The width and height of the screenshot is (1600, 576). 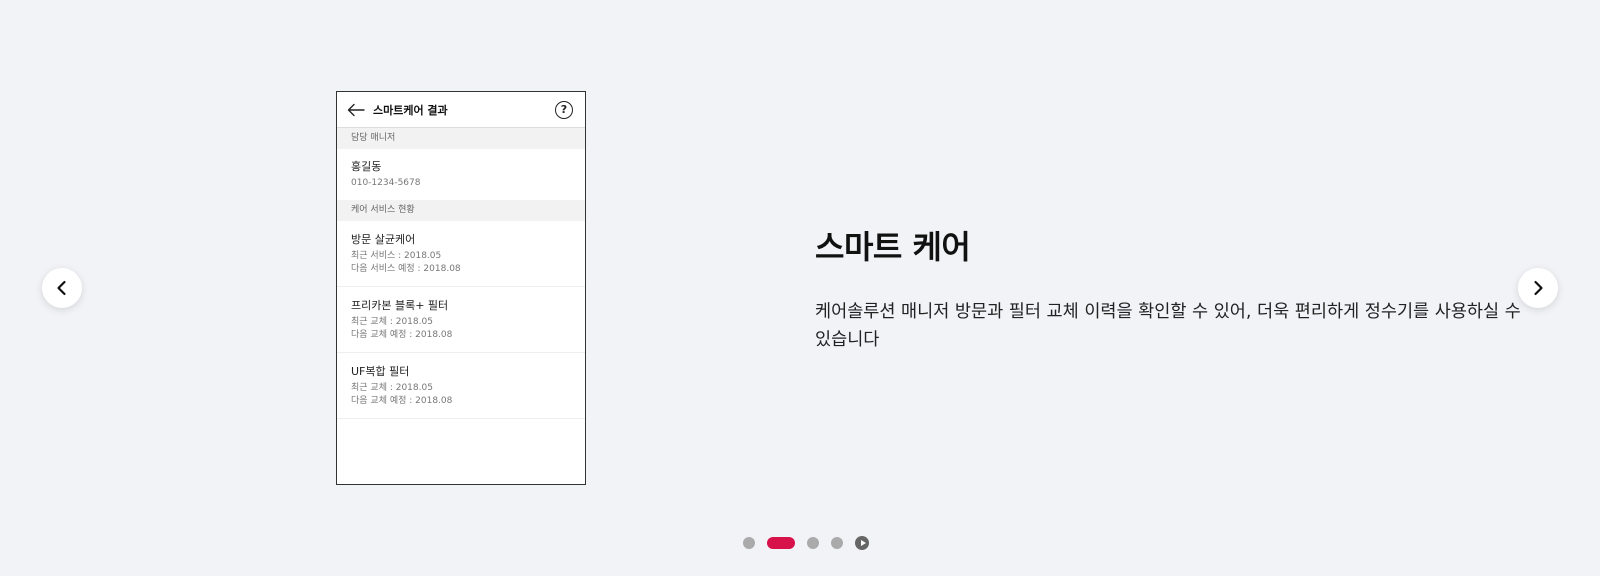 What do you see at coordinates (461, 210) in the screenshot?
I see `service-section-label: 케어 서비스 현황` at bounding box center [461, 210].